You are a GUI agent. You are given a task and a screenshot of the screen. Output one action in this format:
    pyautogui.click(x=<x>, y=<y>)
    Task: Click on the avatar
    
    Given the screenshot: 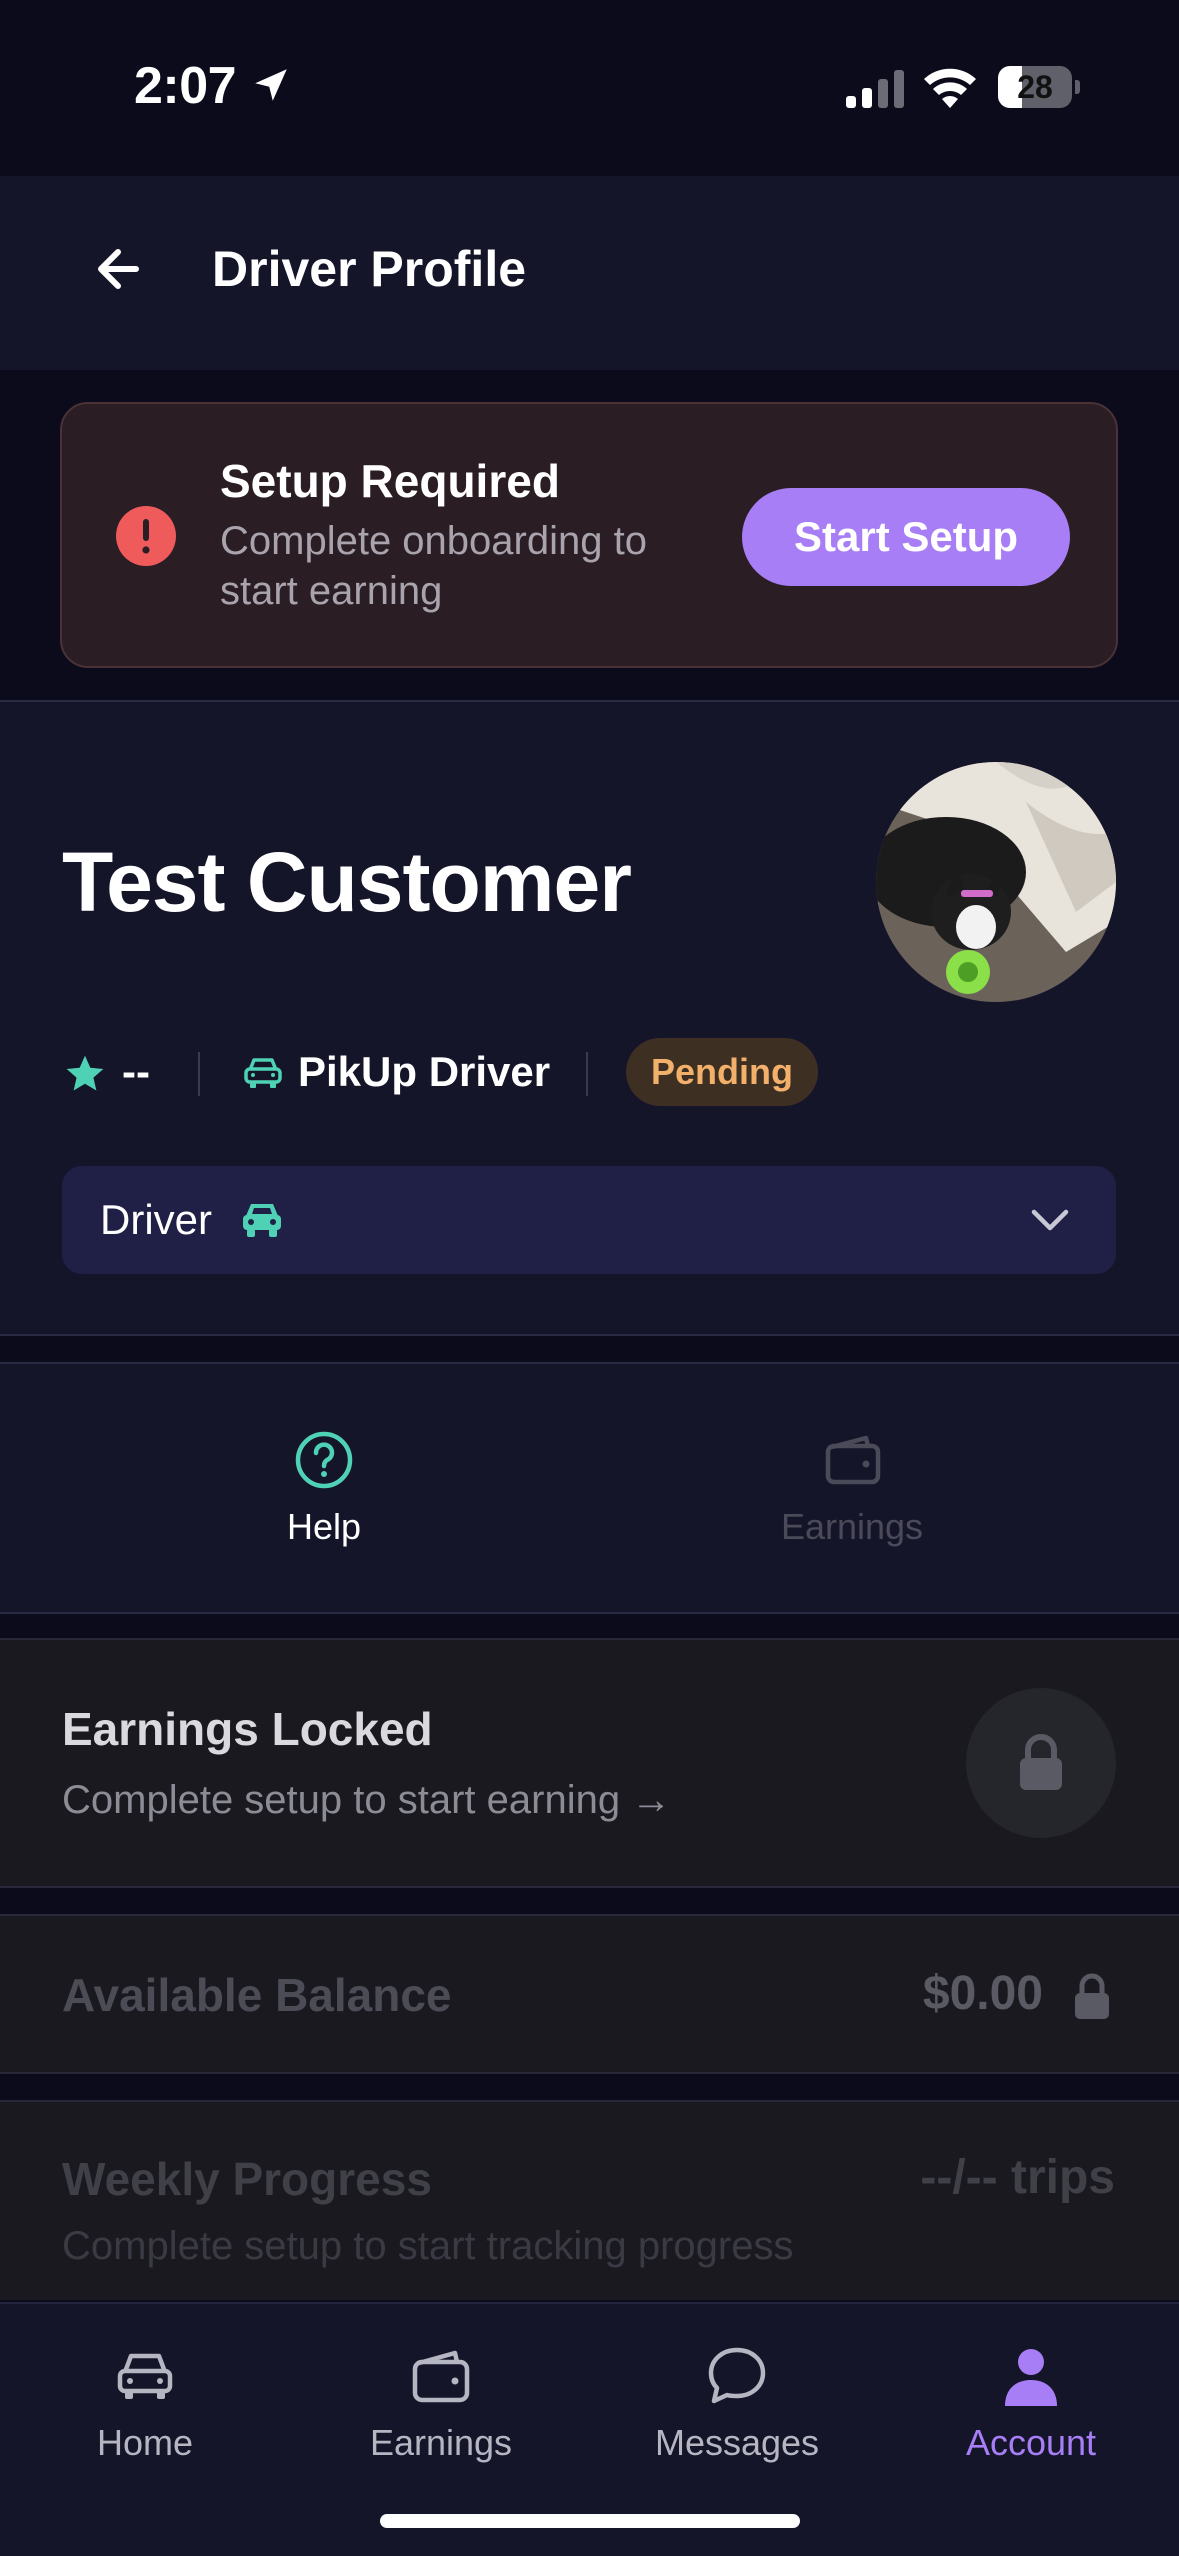 What is the action you would take?
    pyautogui.click(x=996, y=882)
    